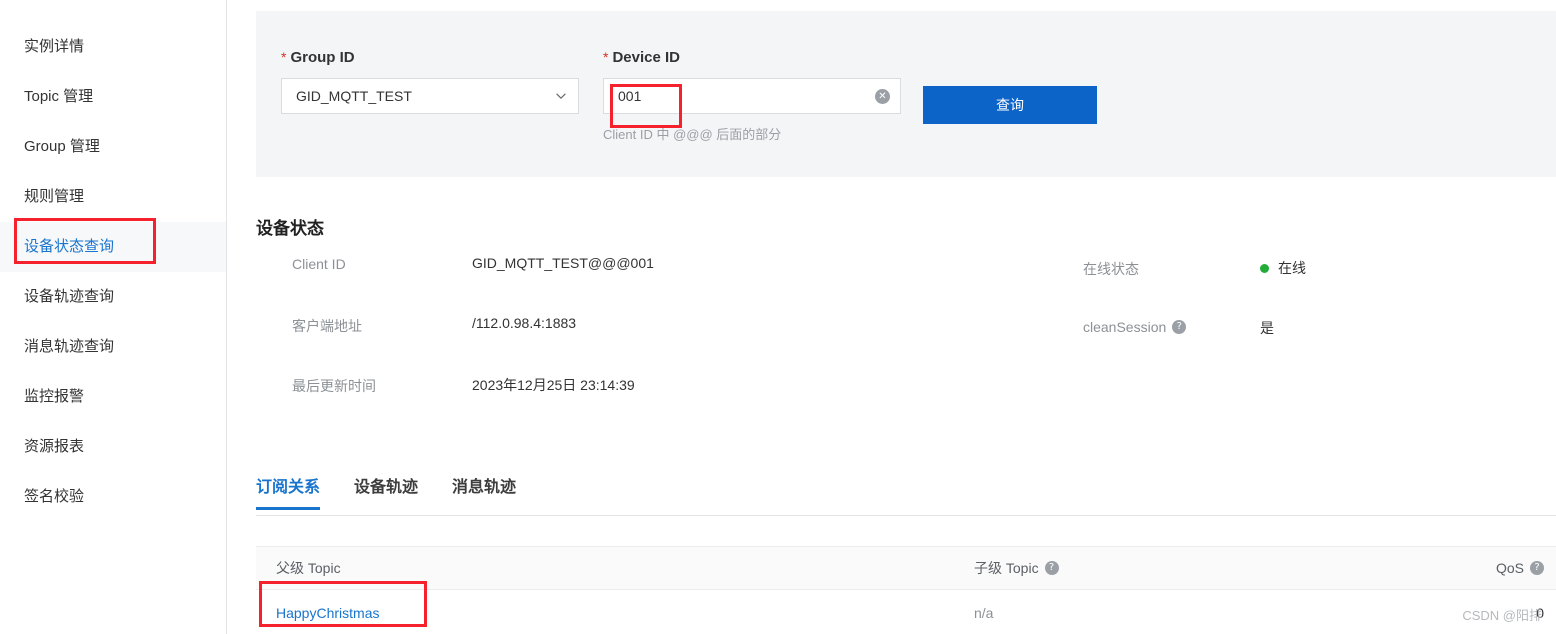 This screenshot has width=1556, height=634. Describe the element at coordinates (524, 323) in the screenshot. I see `client-address-value: /112.0.98.4:1883` at that location.